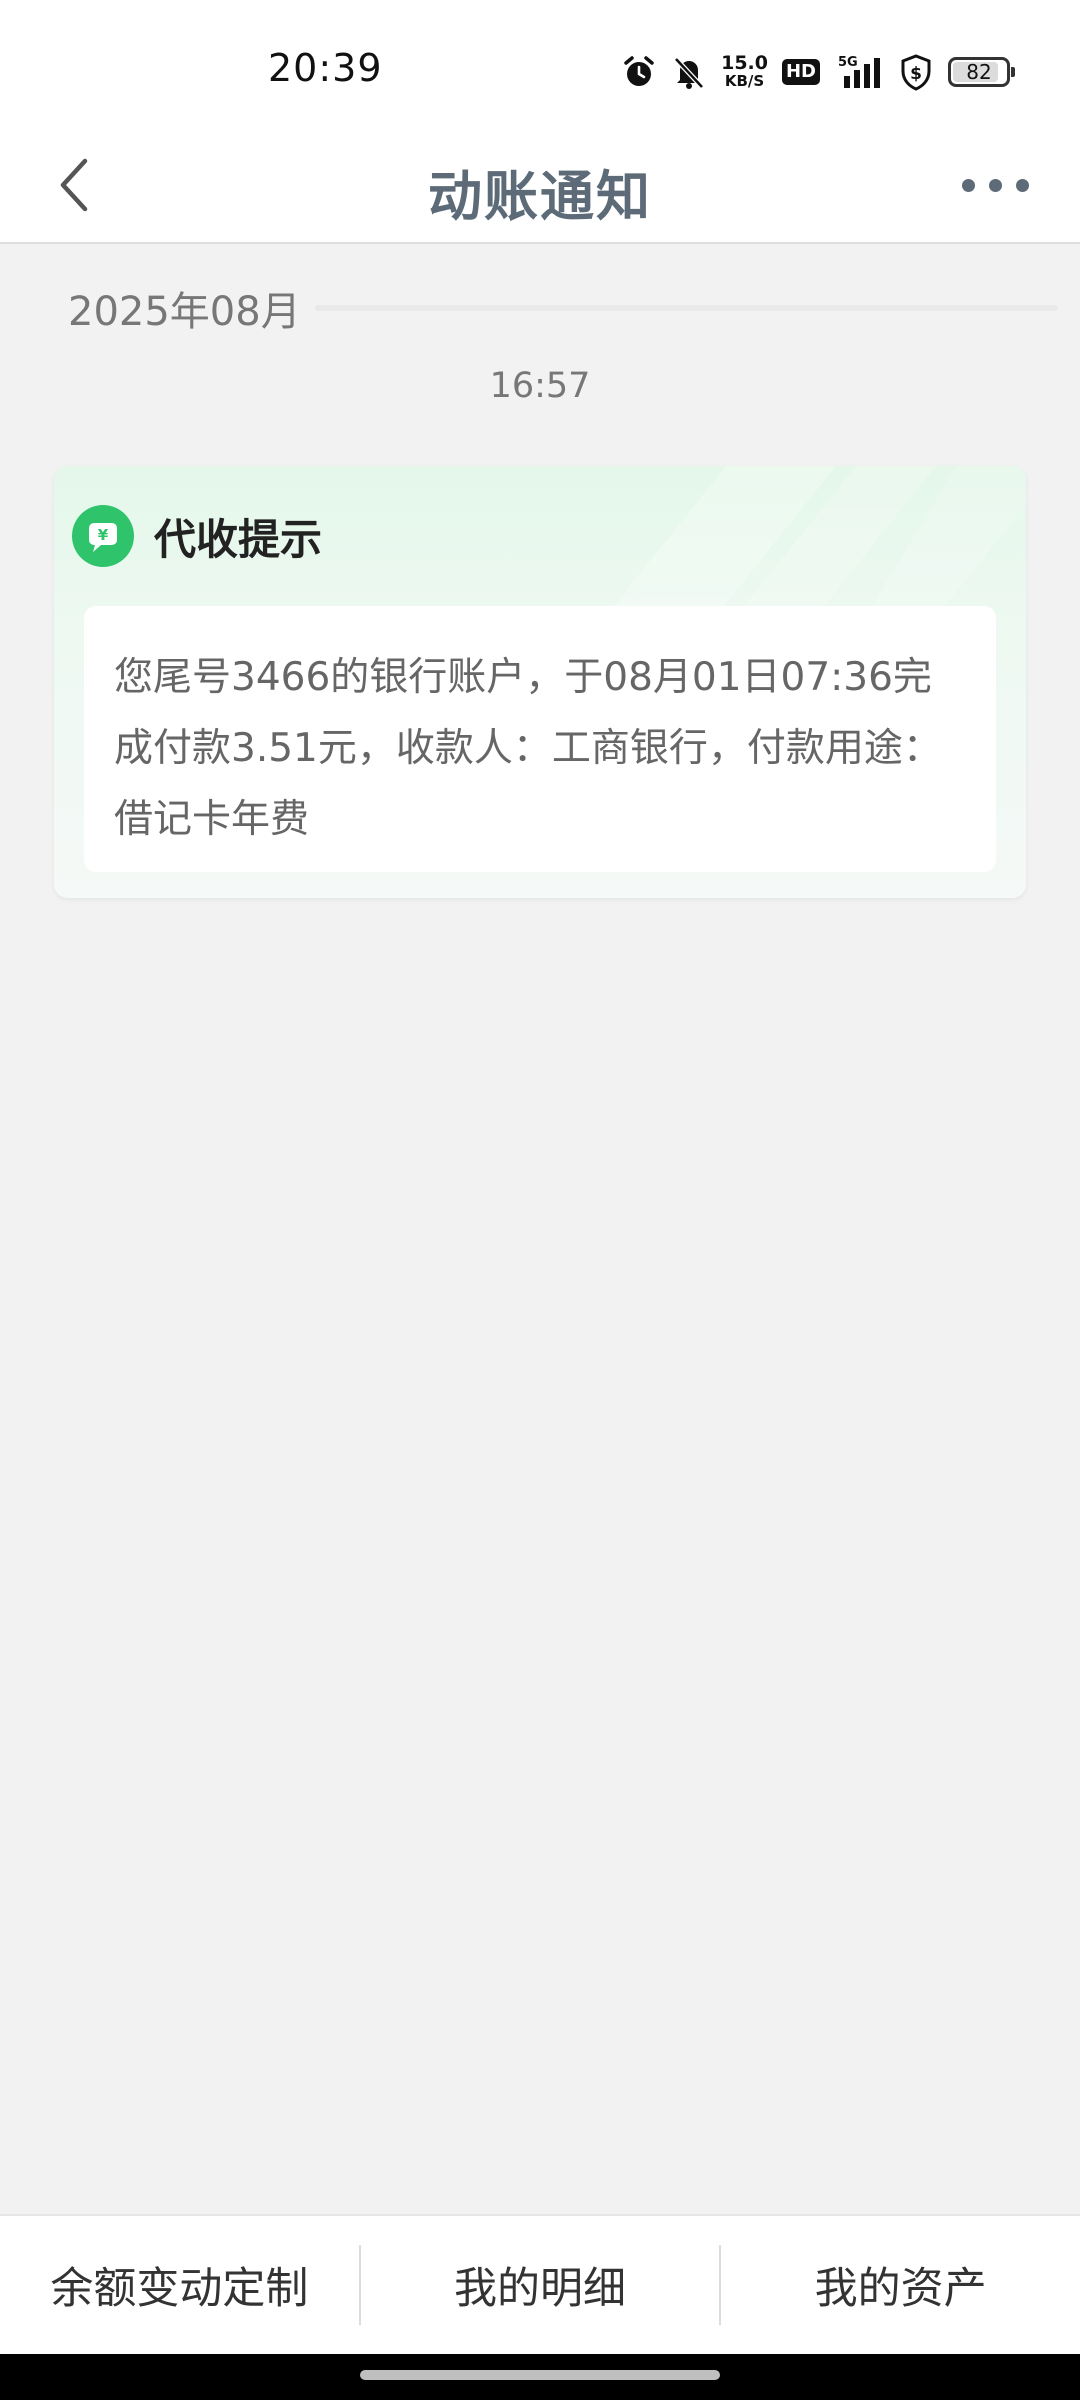 Image resolution: width=1080 pixels, height=2400 pixels. Describe the element at coordinates (179, 2285) in the screenshot. I see `balance-change-custom-button: 余额变动定制` at that location.